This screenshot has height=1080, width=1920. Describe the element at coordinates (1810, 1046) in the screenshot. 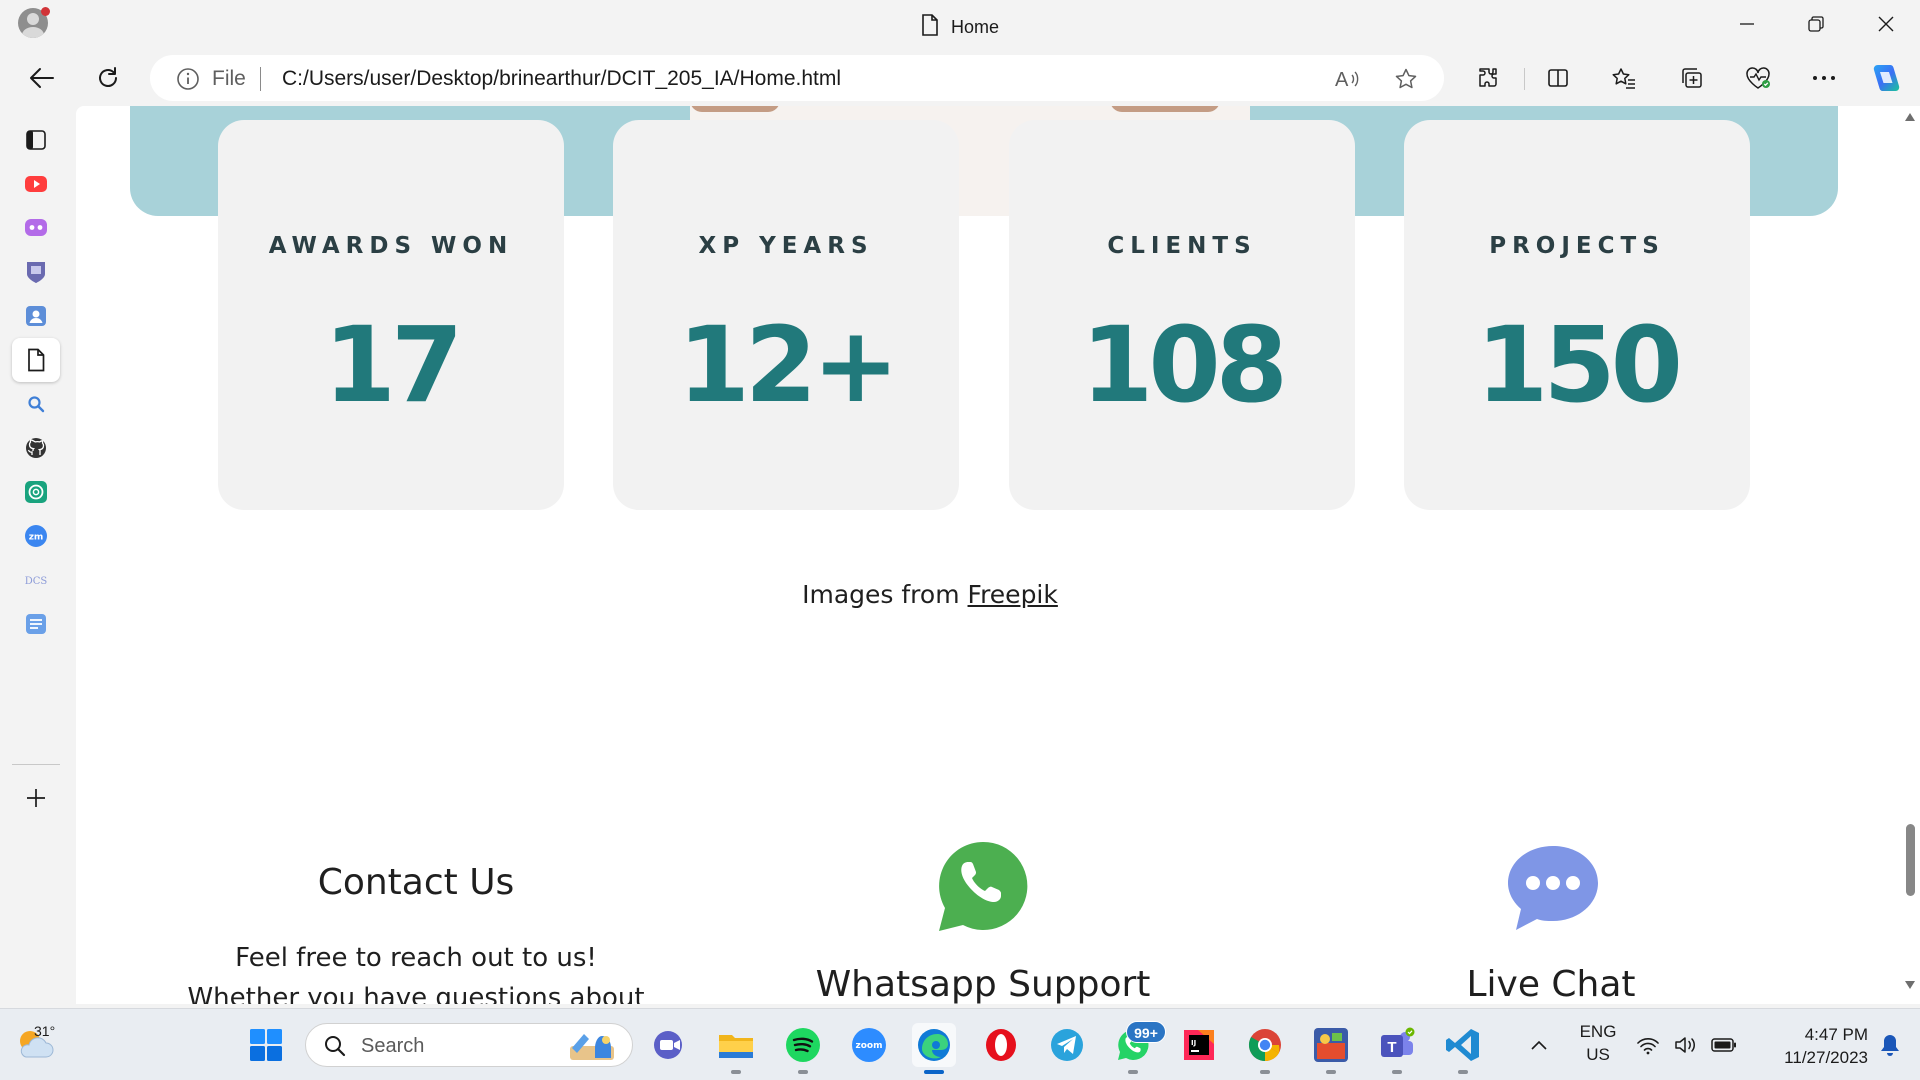

I see `clock: 4:47 PM 11/27/2023` at that location.